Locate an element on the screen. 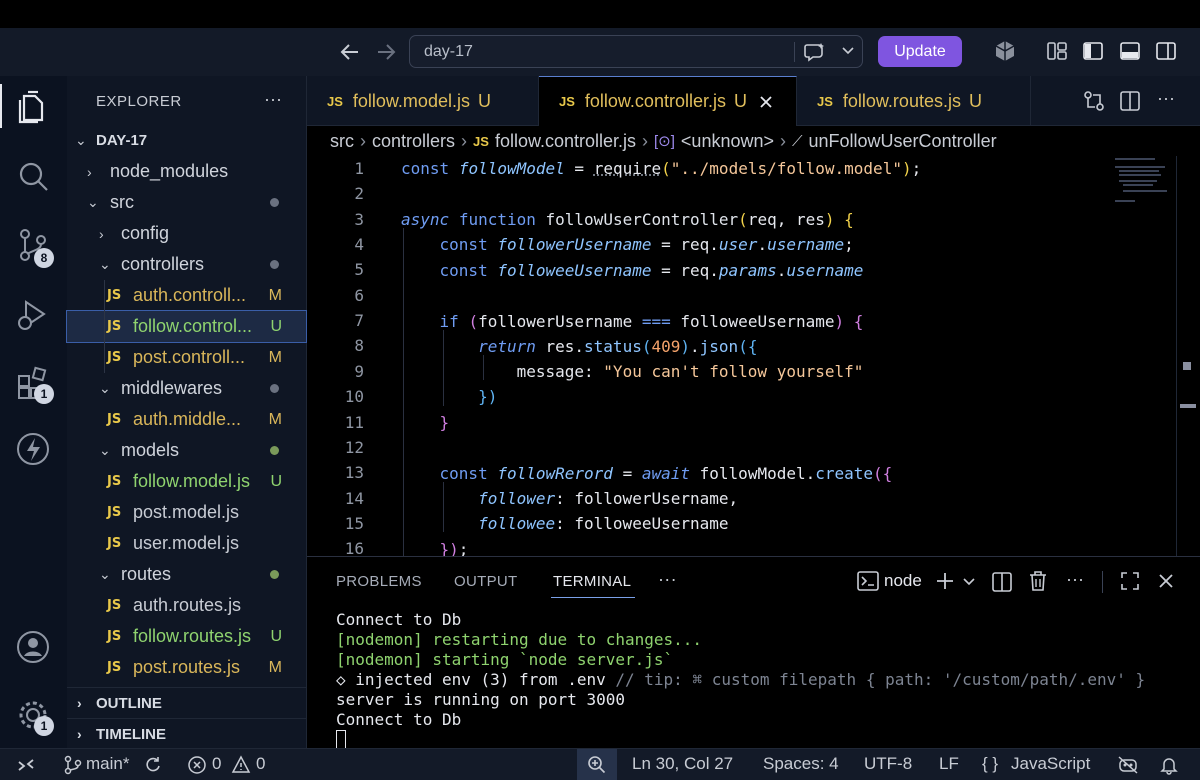  split-editor-icon is located at coordinates (1130, 101).